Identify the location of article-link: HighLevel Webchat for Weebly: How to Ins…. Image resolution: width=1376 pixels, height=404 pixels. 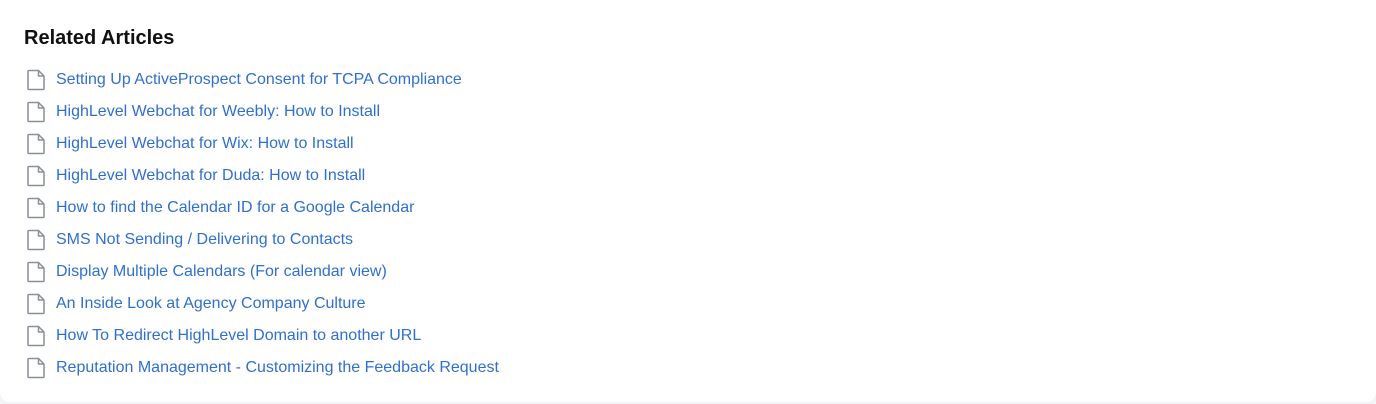
(218, 112).